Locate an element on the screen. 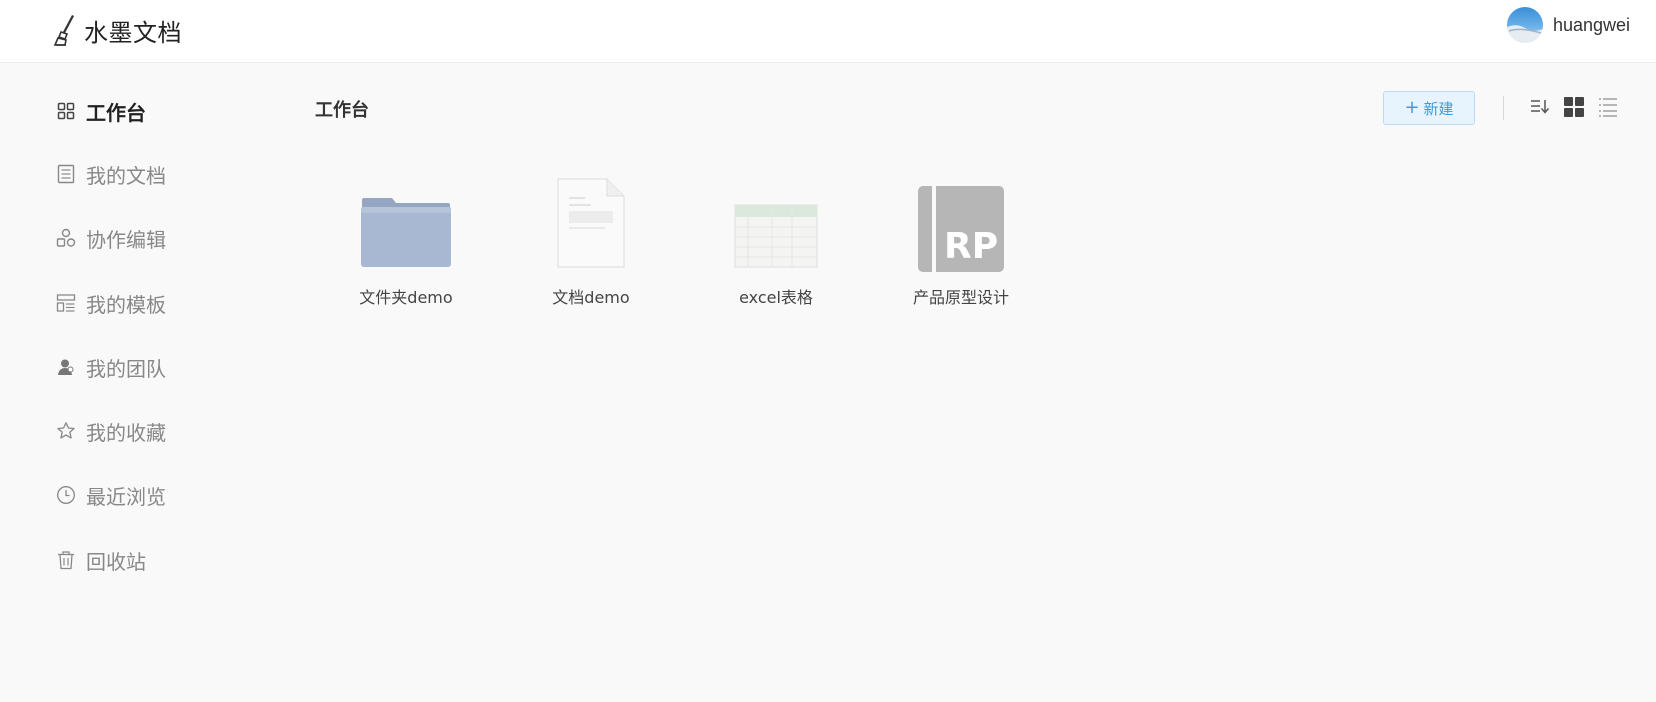 This screenshot has height=702, width=1656. top-bar: 水墨文档 huangwei is located at coordinates (828, 31).